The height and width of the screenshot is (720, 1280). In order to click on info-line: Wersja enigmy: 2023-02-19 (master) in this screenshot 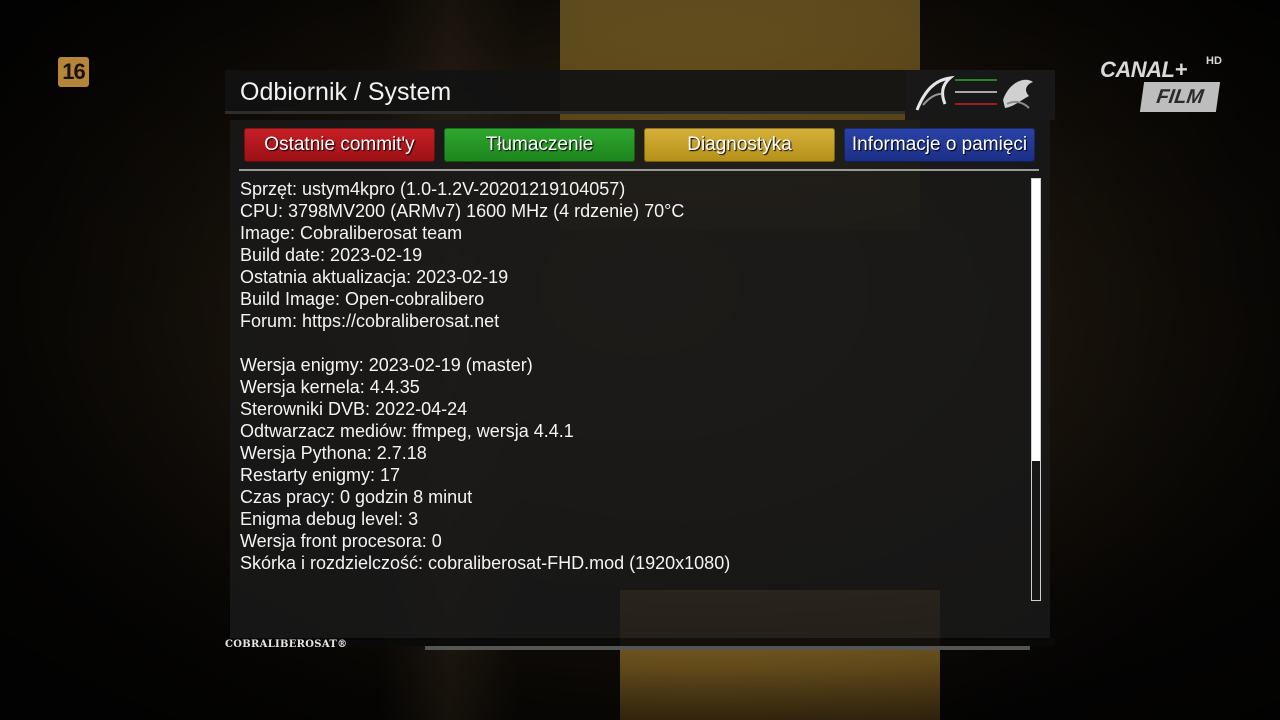, I will do `click(386, 365)`.